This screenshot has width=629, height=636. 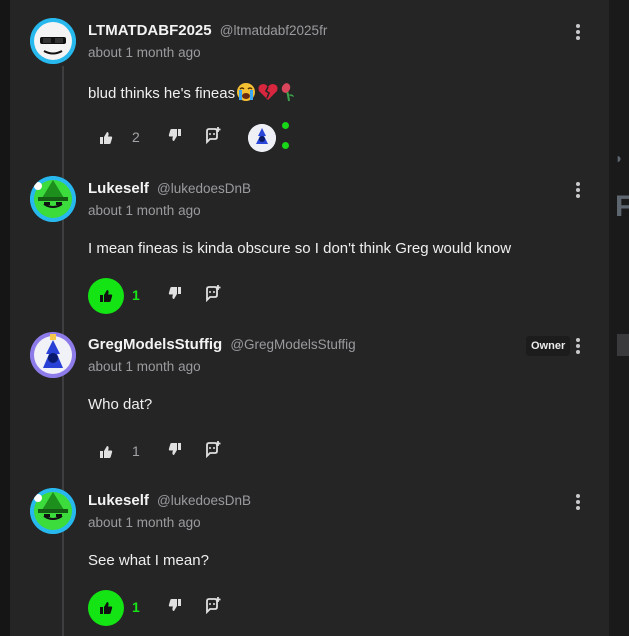 I want to click on like-count: 2, so click(x=136, y=137).